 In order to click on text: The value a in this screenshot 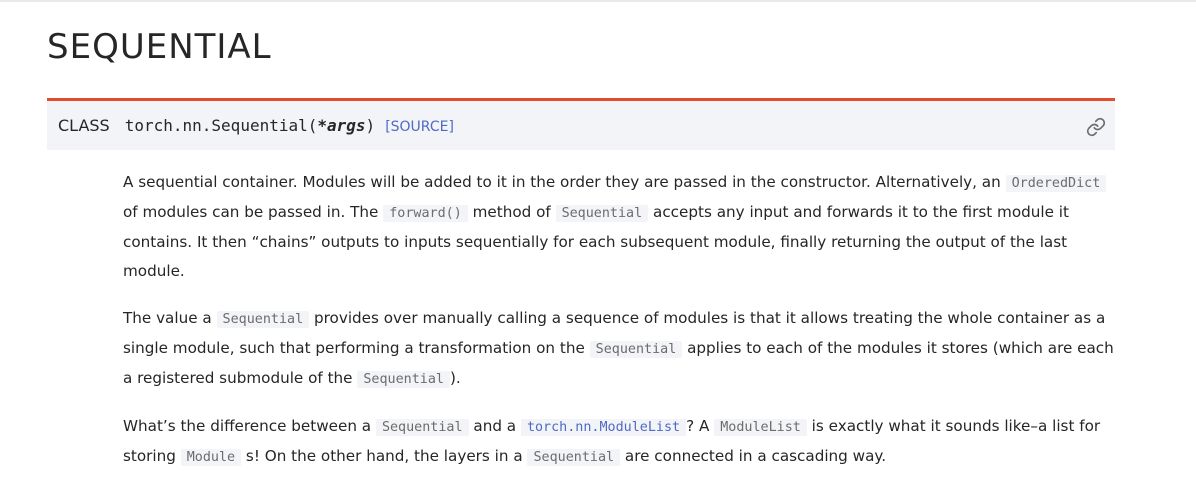, I will do `click(170, 318)`.